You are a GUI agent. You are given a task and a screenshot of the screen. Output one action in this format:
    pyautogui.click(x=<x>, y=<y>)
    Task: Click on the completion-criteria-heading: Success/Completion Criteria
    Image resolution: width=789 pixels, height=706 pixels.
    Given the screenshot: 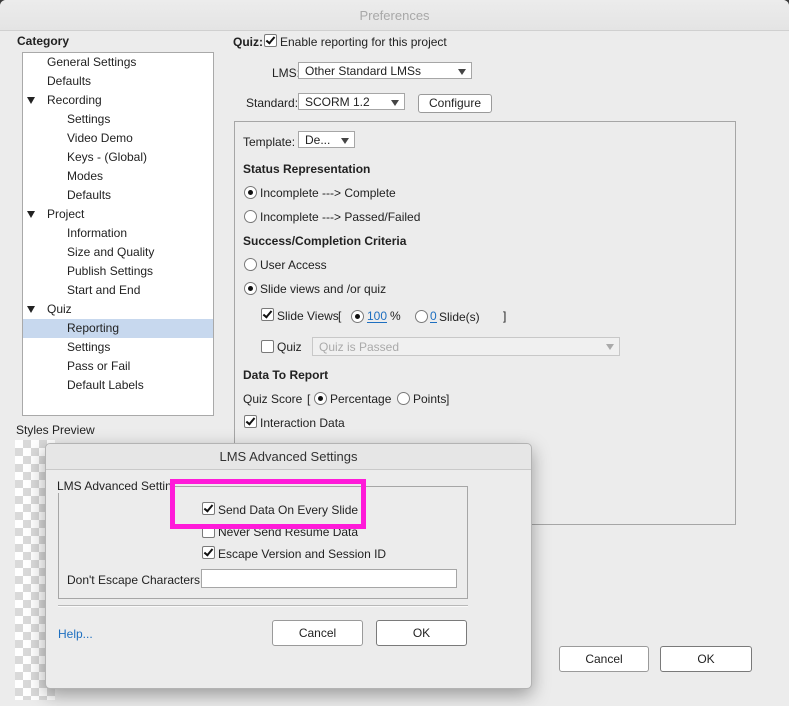 What is the action you would take?
    pyautogui.click(x=325, y=241)
    